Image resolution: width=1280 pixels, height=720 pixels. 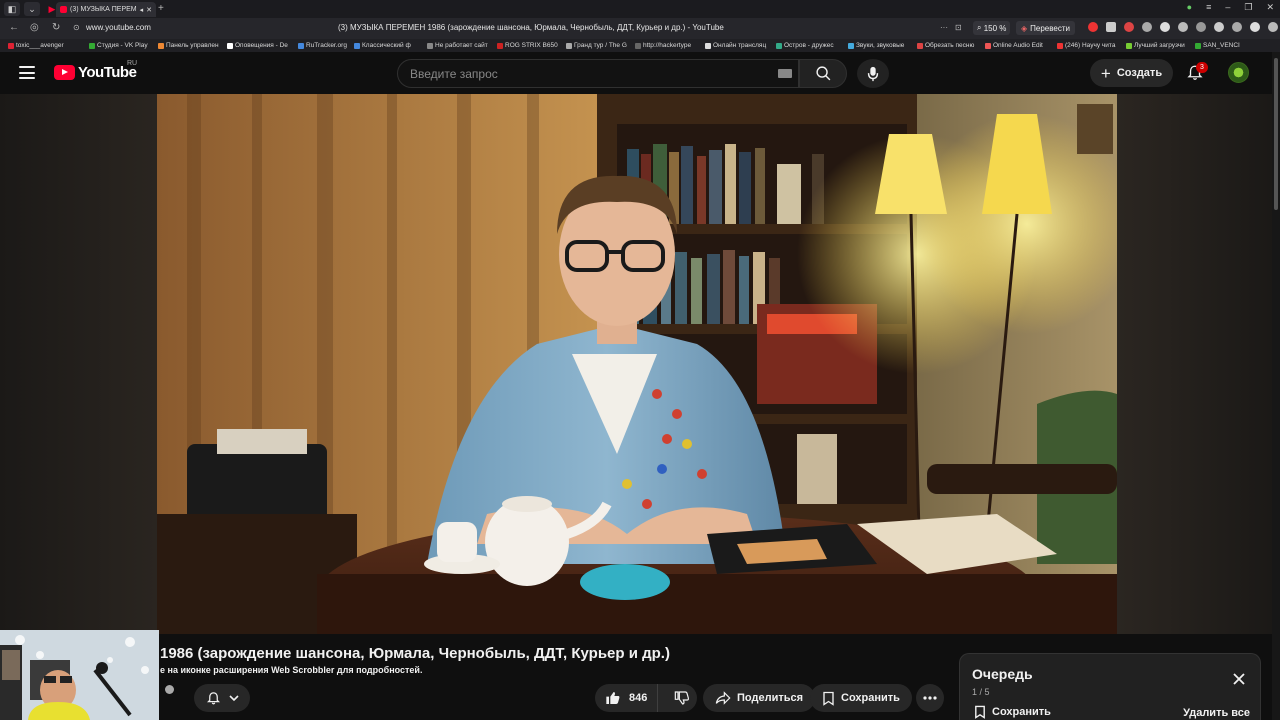 What do you see at coordinates (1208, 7) in the screenshot?
I see `browser-menu-icon: ≡` at bounding box center [1208, 7].